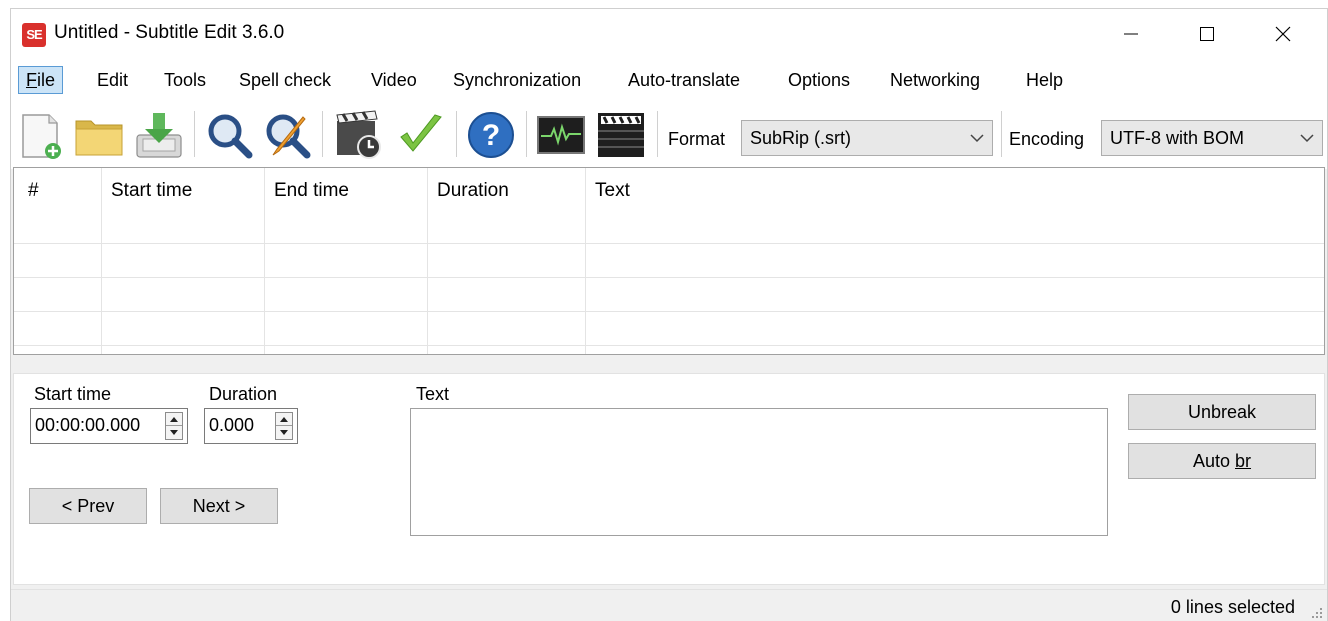 This screenshot has height=621, width=1328. What do you see at coordinates (517, 80) in the screenshot?
I see `menu-synchronization: Synchronization` at bounding box center [517, 80].